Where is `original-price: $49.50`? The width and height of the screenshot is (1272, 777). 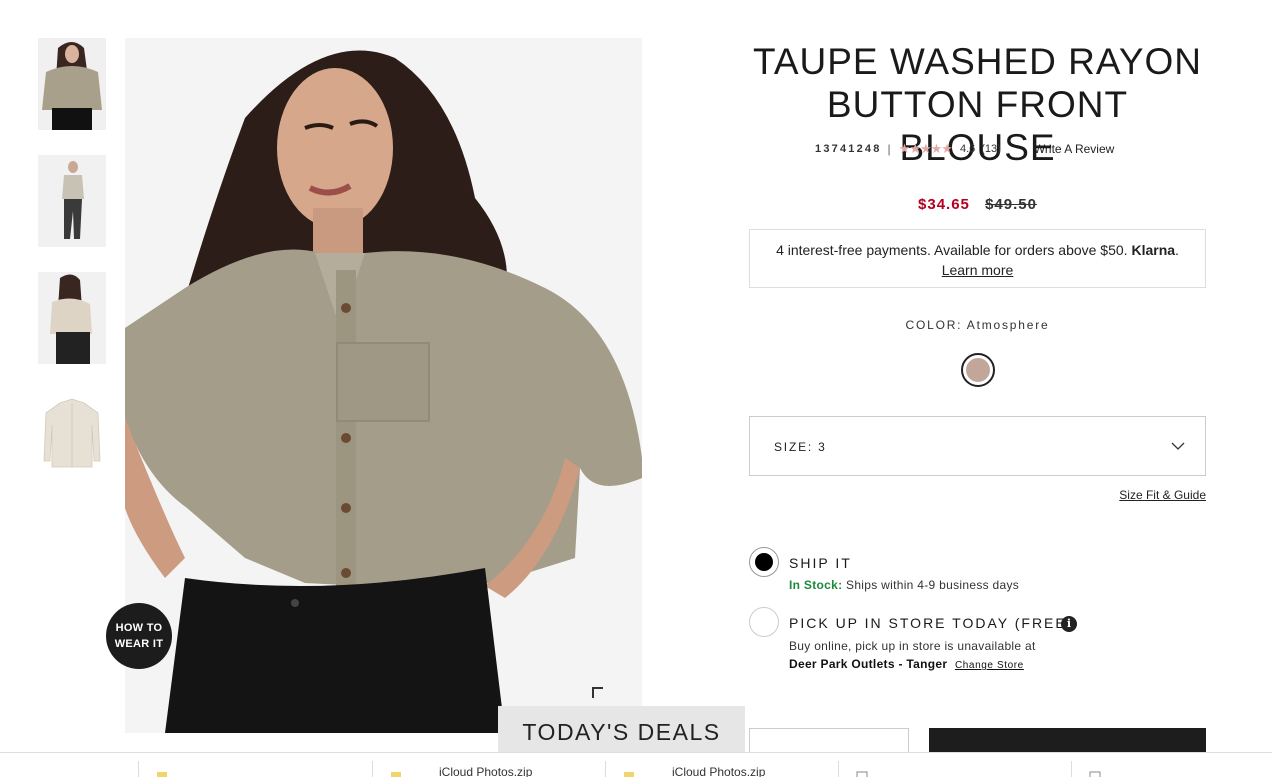 original-price: $49.50 is located at coordinates (1011, 204).